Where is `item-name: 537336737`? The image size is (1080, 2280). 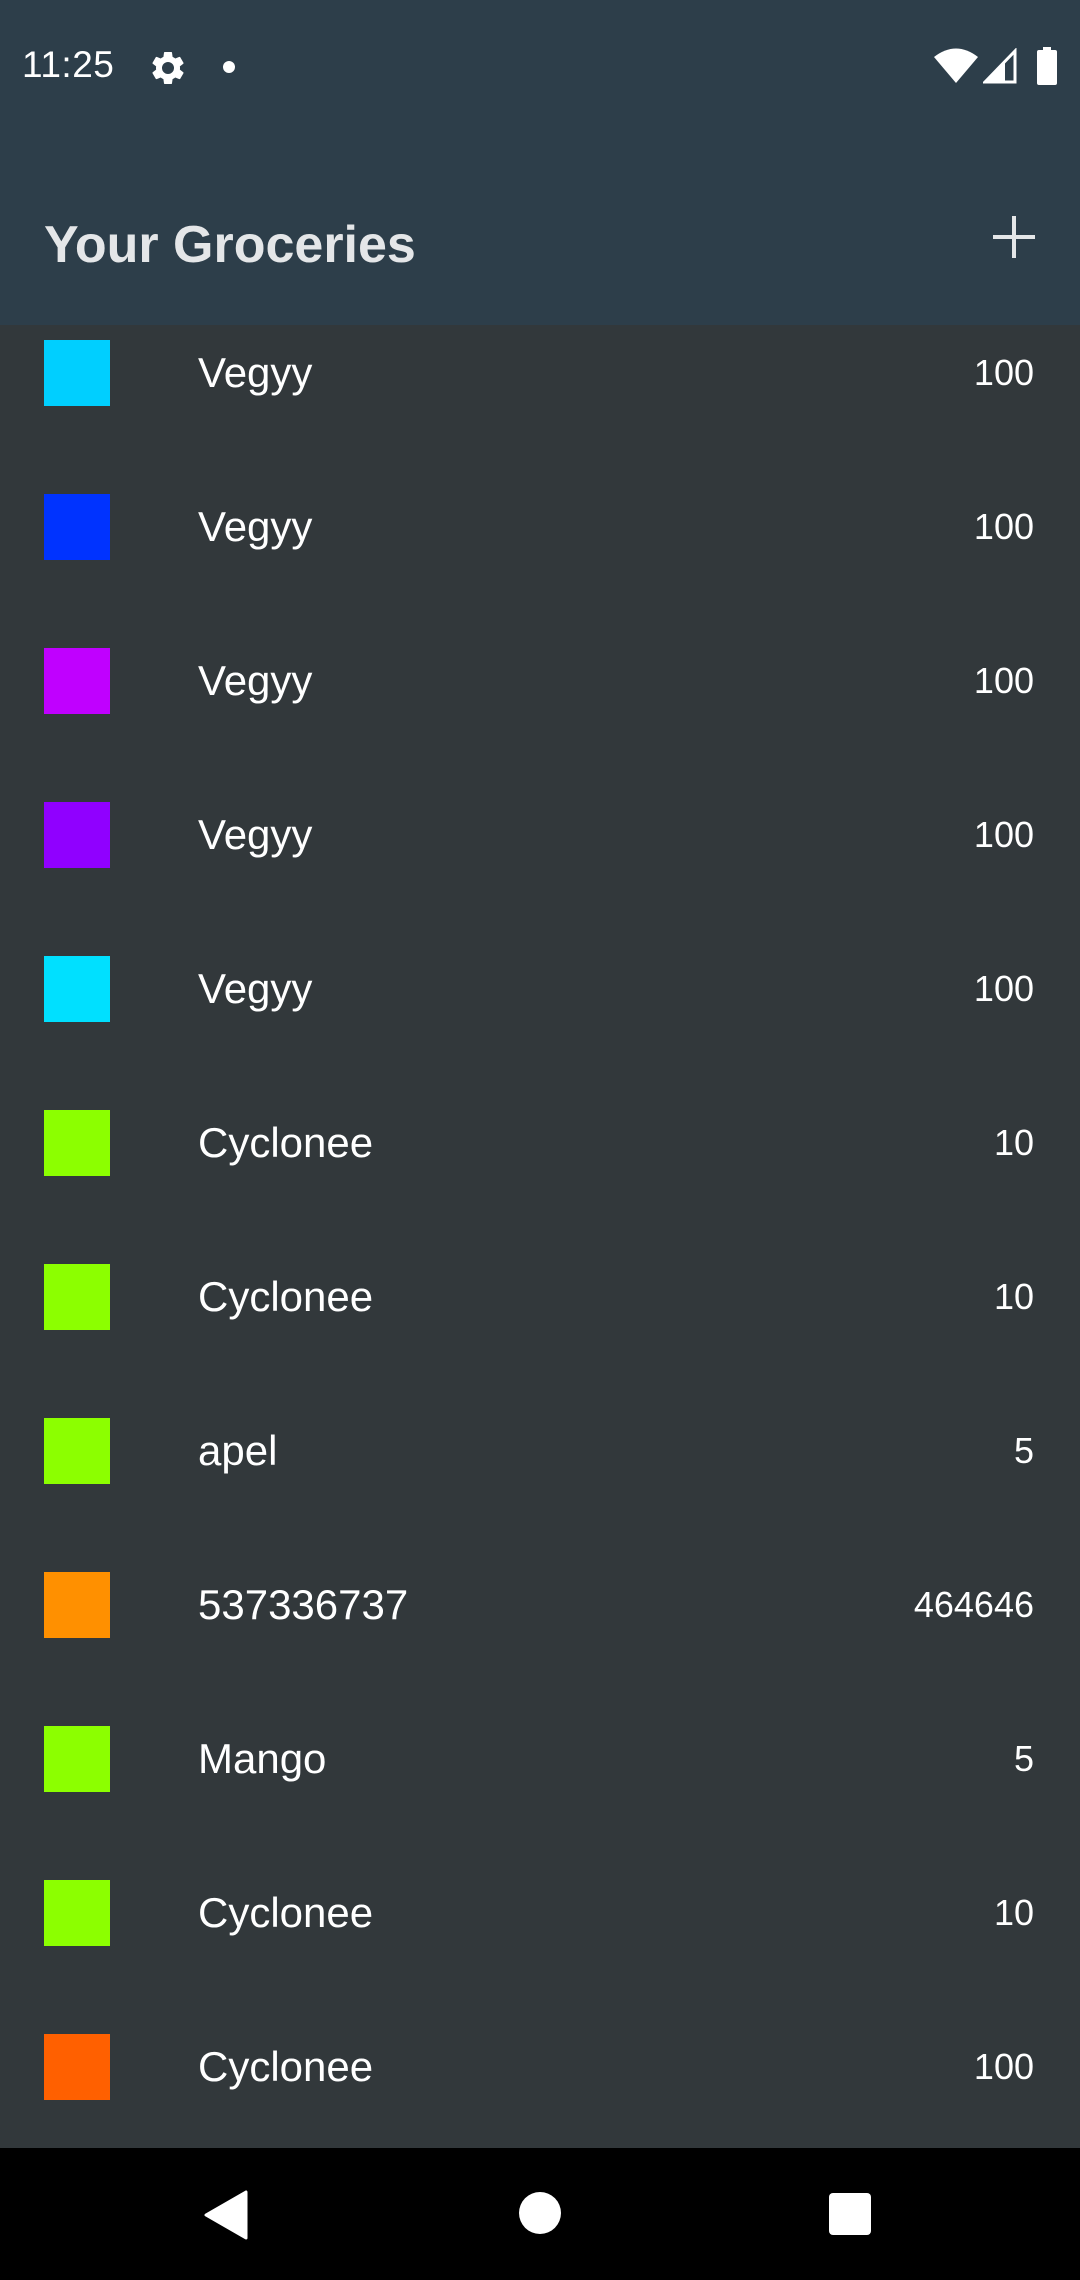 item-name: 537336737 is located at coordinates (303, 1604).